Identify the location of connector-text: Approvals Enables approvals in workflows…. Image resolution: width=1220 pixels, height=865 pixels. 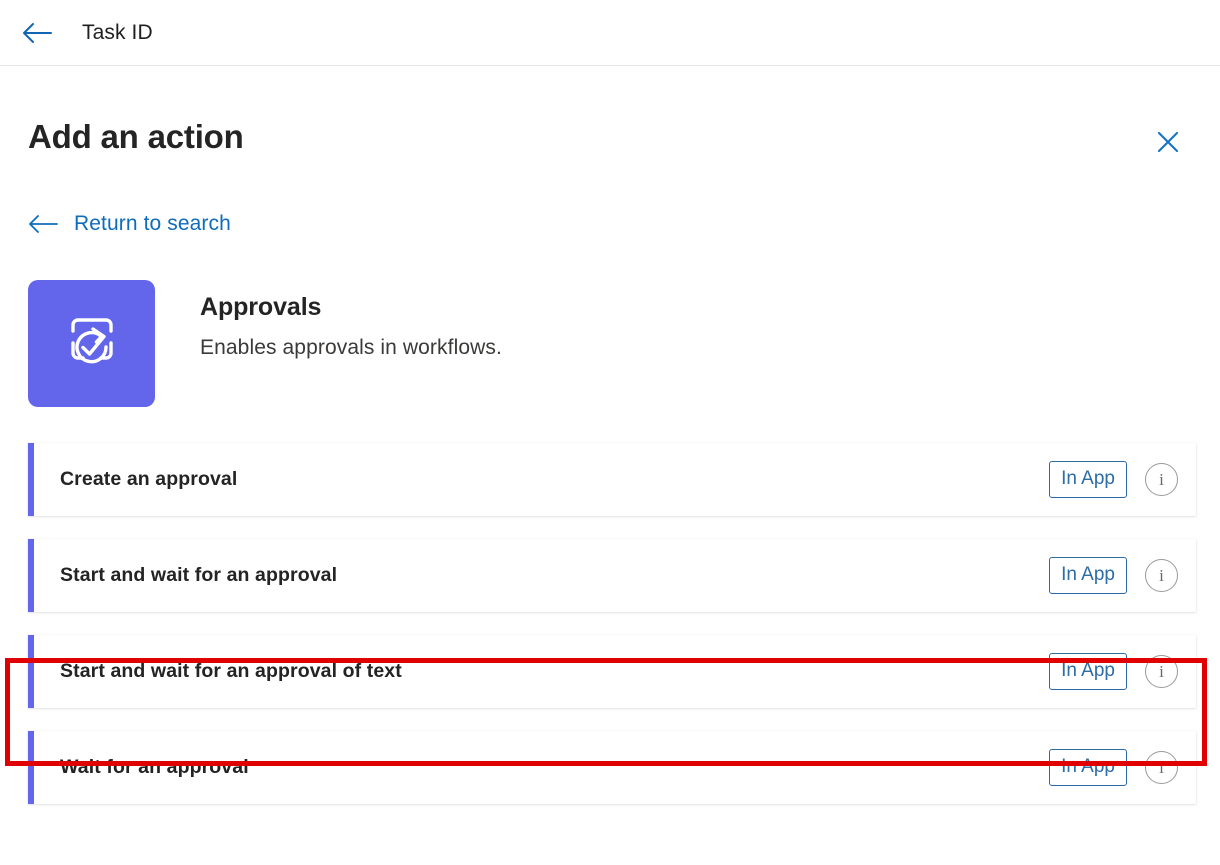
(351, 320).